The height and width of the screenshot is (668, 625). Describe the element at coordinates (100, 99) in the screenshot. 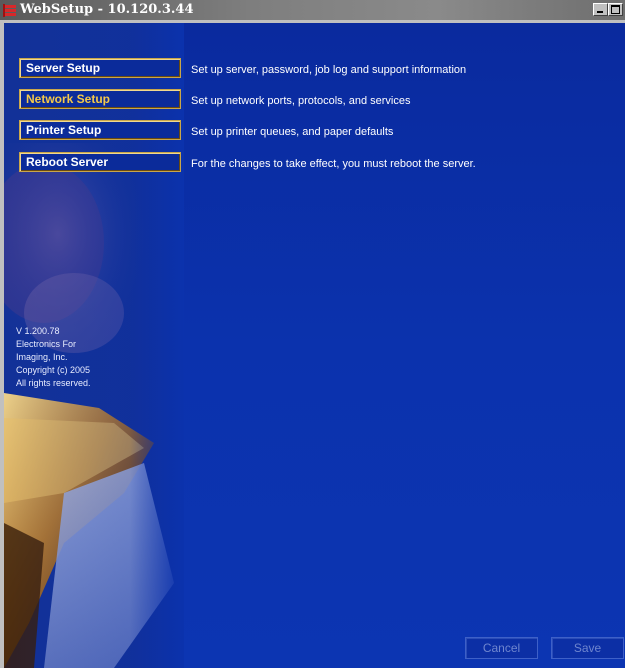

I see `network-setup-button: Network Setup` at that location.